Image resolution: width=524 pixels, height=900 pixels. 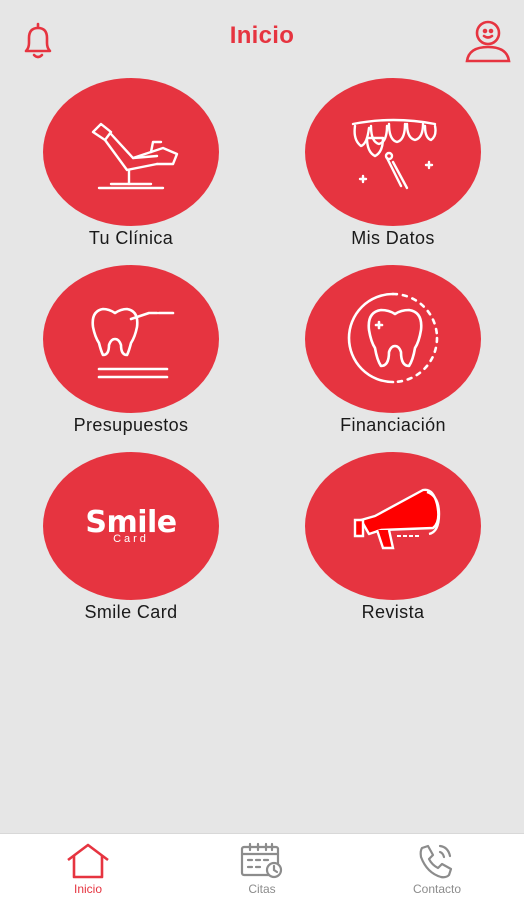 I want to click on tile-mis-datos: Mis Datos, so click(x=393, y=163).